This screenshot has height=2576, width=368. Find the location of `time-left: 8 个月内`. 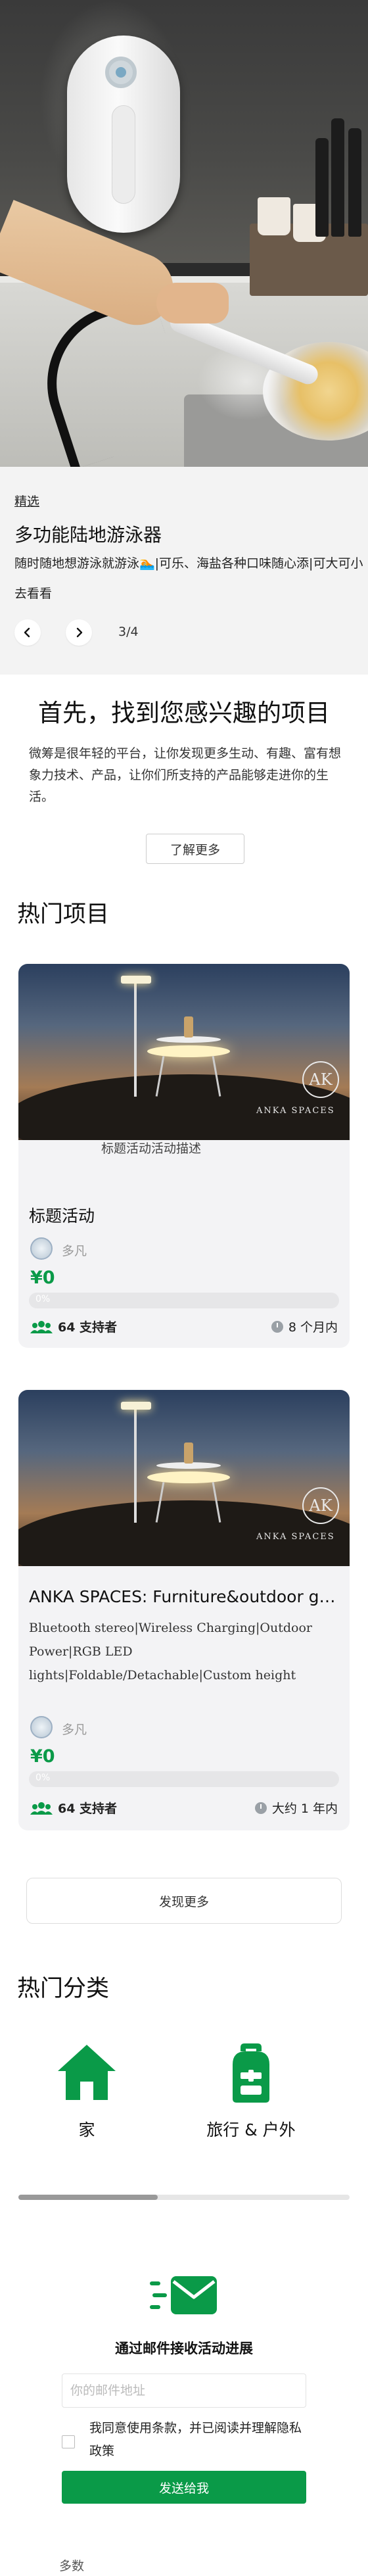

time-left: 8 个月内 is located at coordinates (304, 1327).